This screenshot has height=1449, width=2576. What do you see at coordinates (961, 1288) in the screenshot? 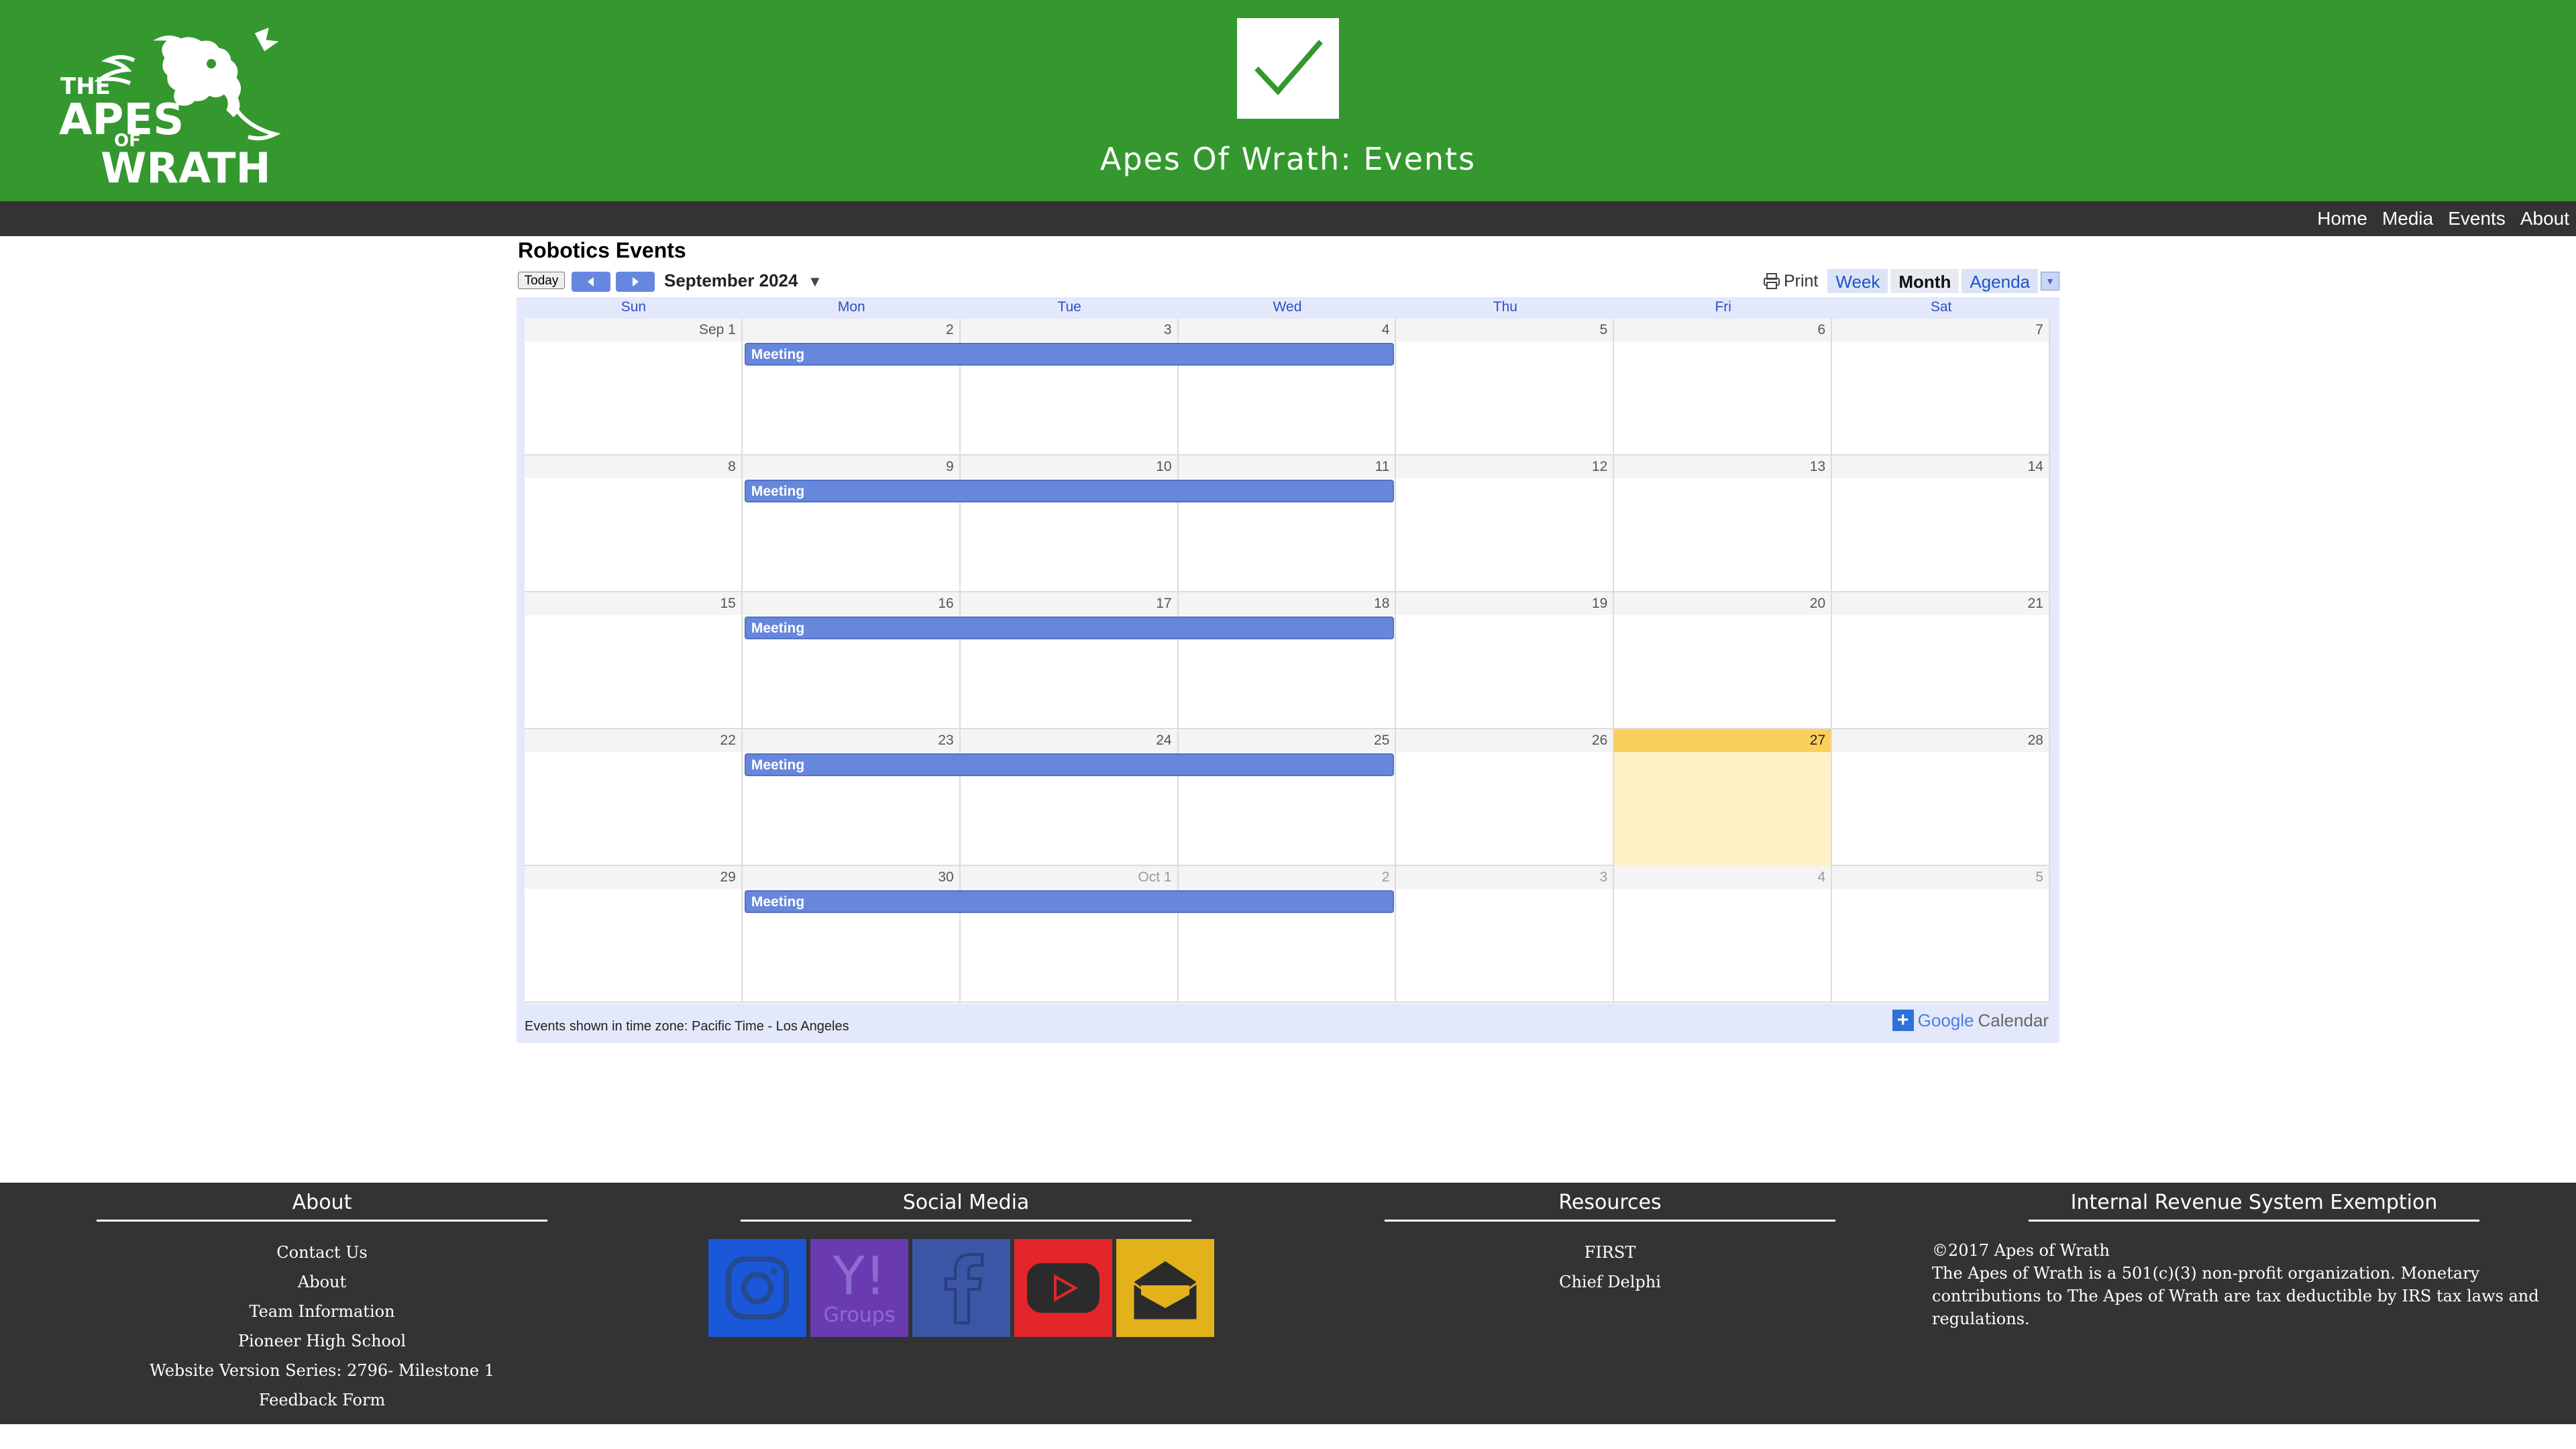
I see `facebook-icon` at bounding box center [961, 1288].